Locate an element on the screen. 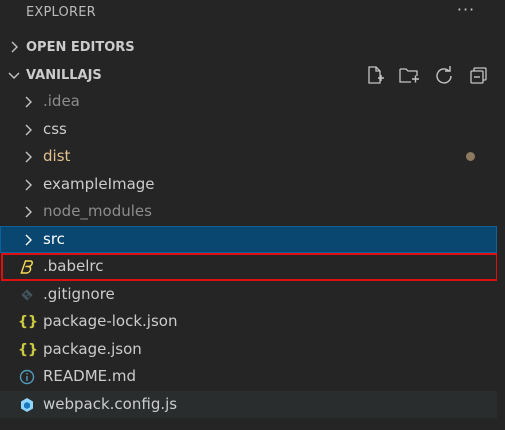 This screenshot has width=505, height=430. tree-item-package-json-file: {} package.json is located at coordinates (248, 349).